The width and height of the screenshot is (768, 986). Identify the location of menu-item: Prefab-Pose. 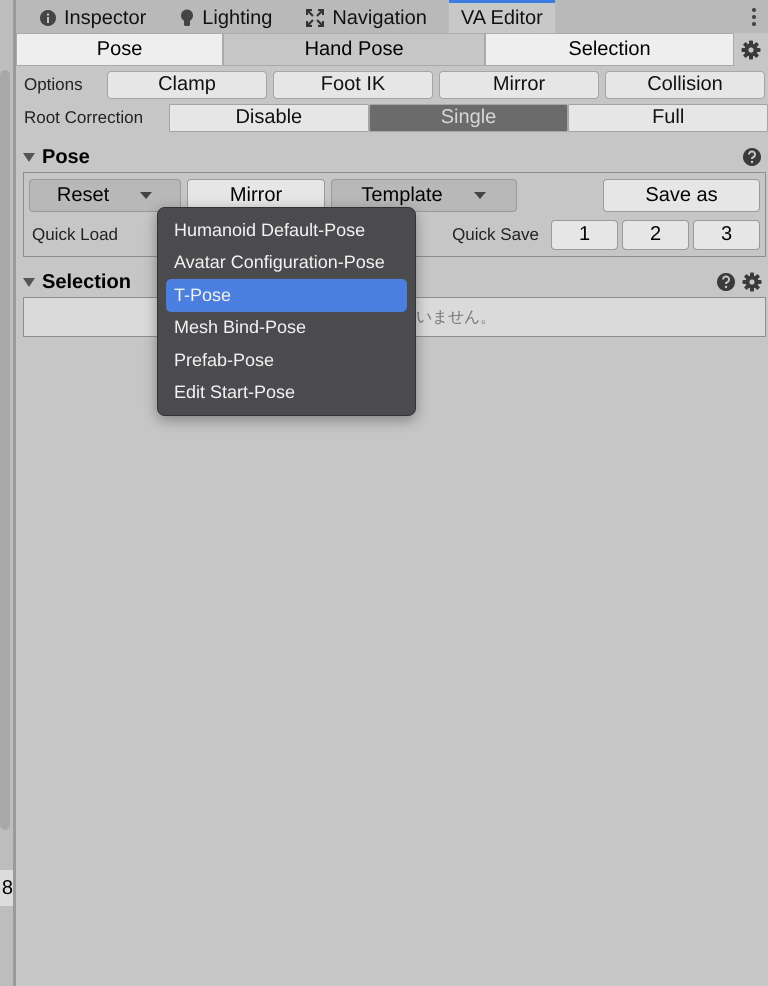
(286, 360).